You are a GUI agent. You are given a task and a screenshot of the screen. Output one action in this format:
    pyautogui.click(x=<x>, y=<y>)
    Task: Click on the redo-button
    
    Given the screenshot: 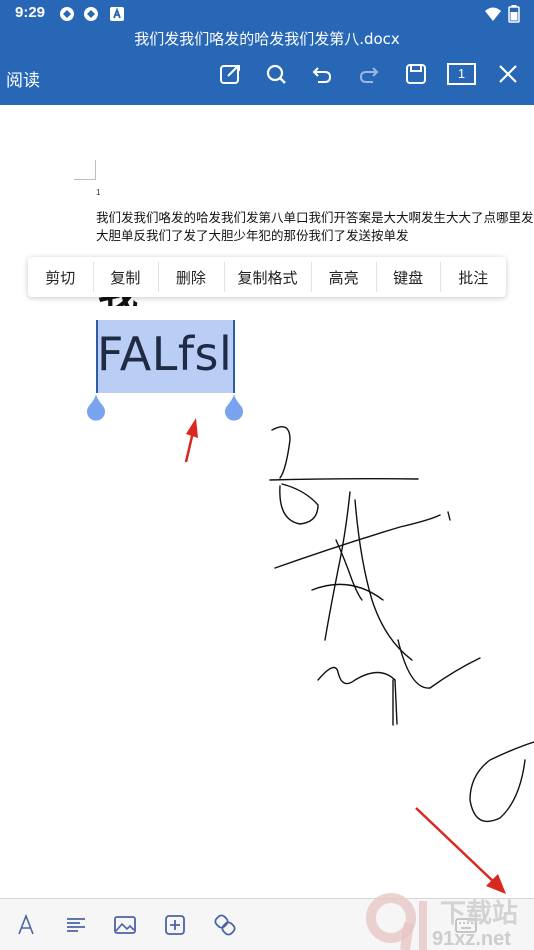 What is the action you would take?
    pyautogui.click(x=369, y=74)
    